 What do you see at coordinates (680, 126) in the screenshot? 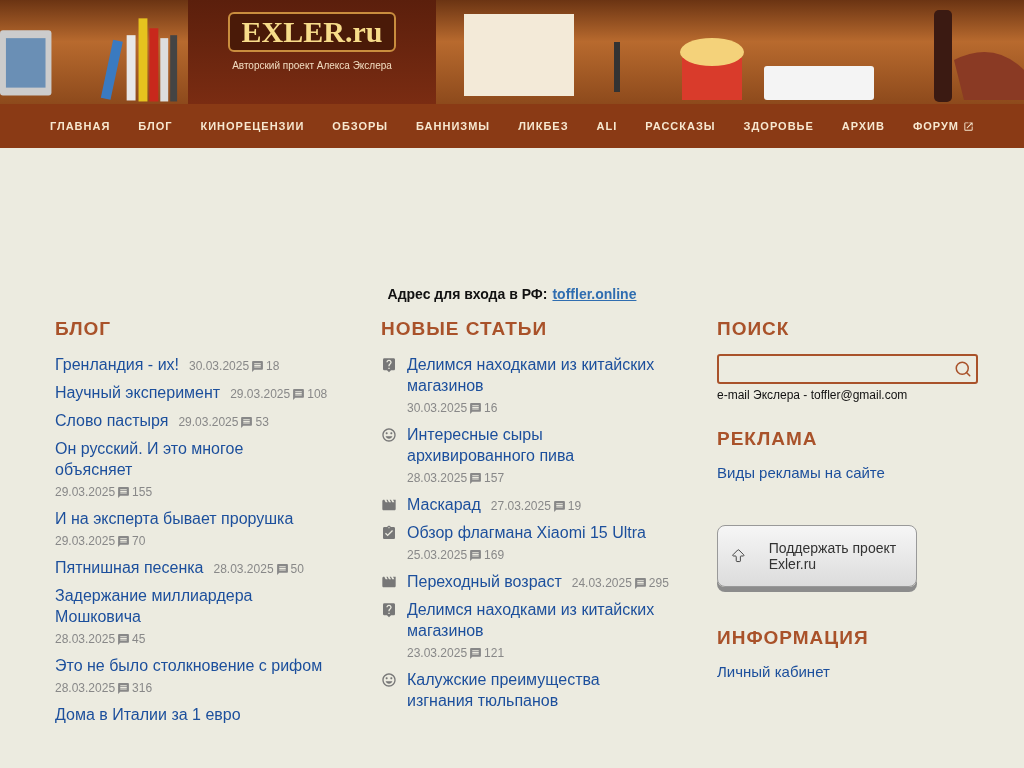
I see `nav-link: РАССКАЗЫ` at bounding box center [680, 126].